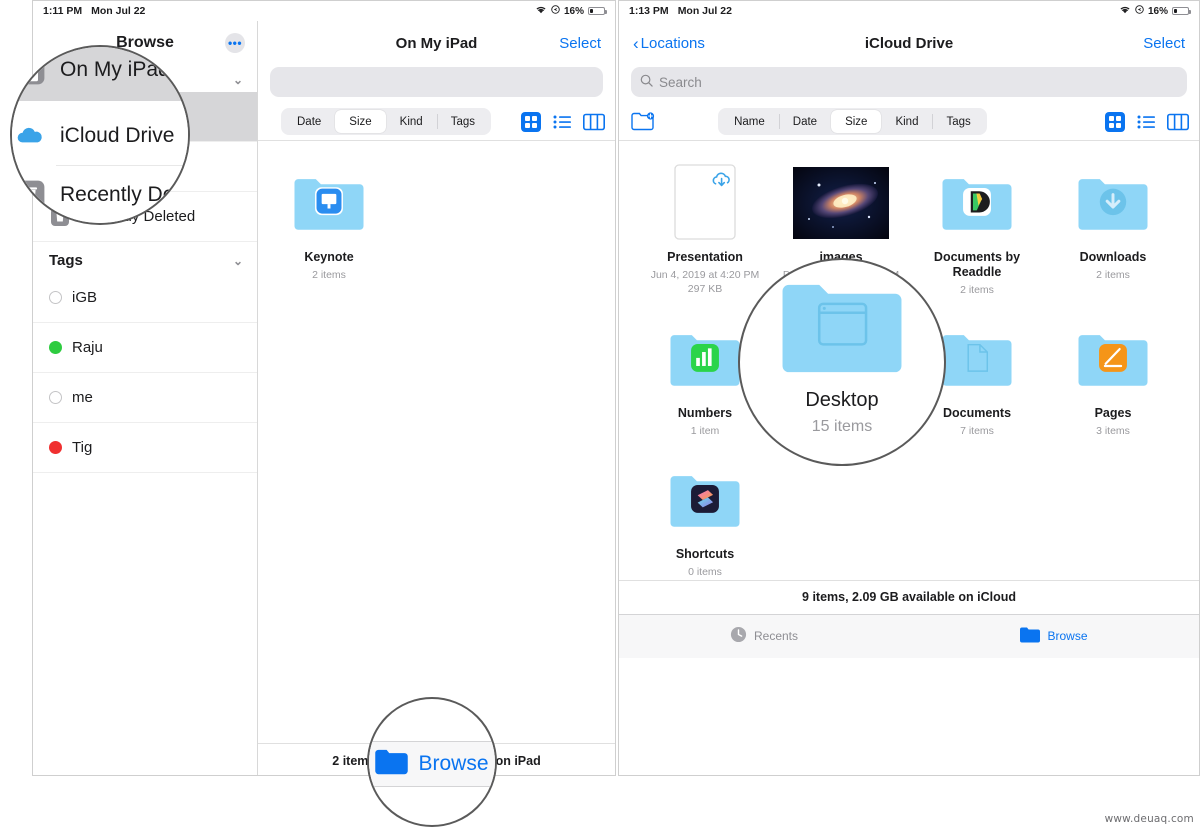 This screenshot has width=1200, height=831. I want to click on tab-label: Browse, so click(1067, 636).